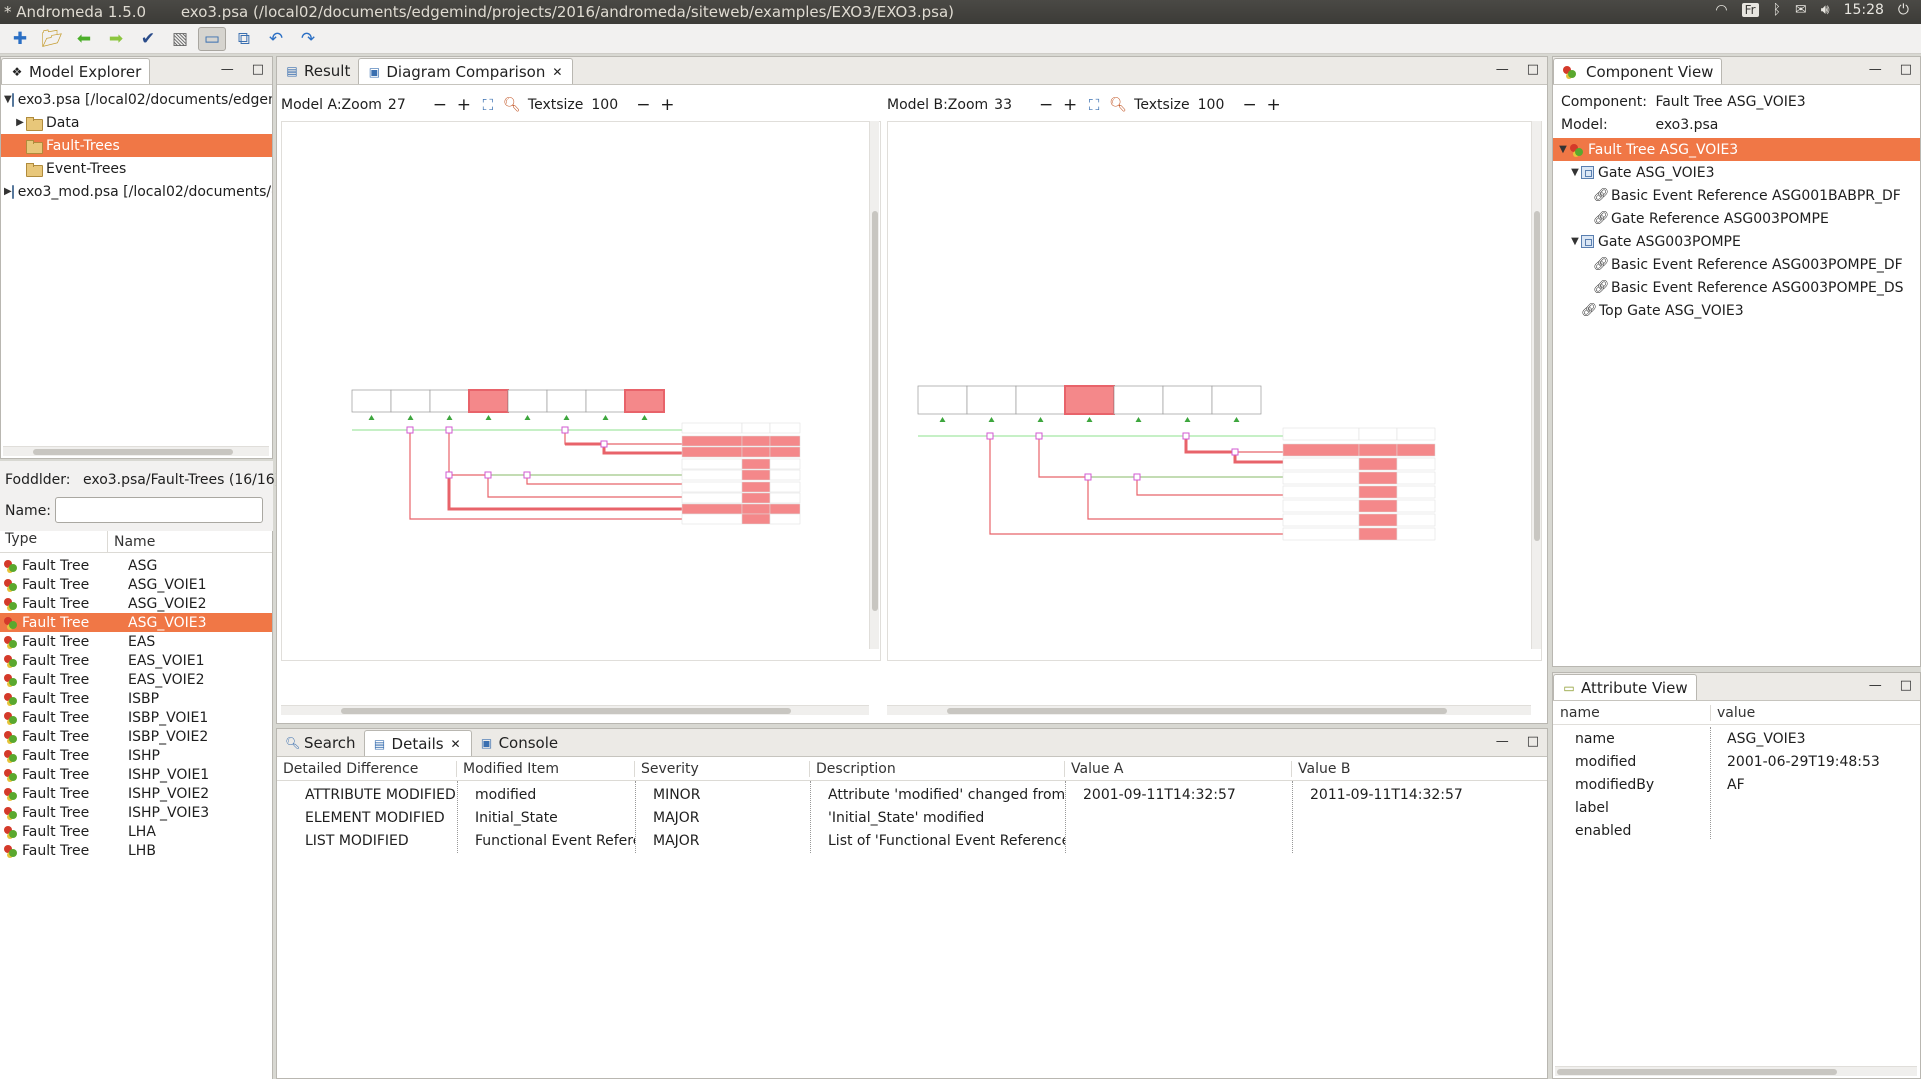 The height and width of the screenshot is (1079, 1921). Describe the element at coordinates (84, 39) in the screenshot. I see `back-arrow-icon: ⬅` at that location.